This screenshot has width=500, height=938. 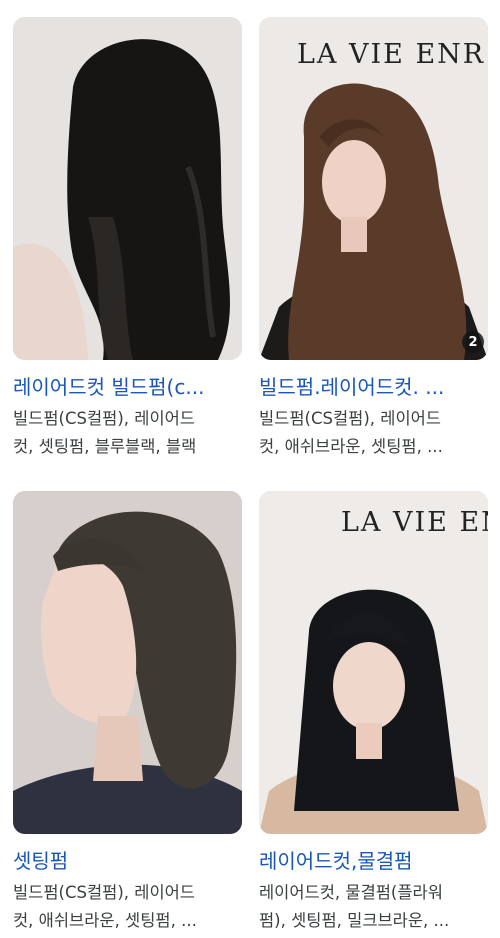 What do you see at coordinates (473, 342) in the screenshot?
I see `image-count-badge: 2` at bounding box center [473, 342].